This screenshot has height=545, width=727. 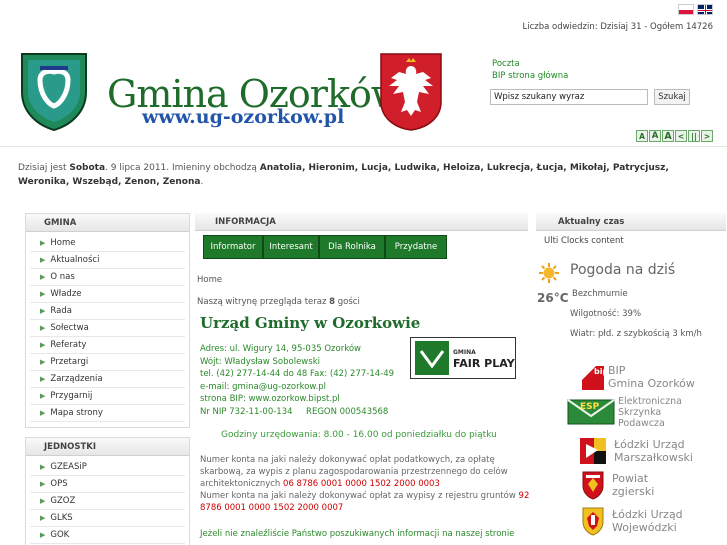 What do you see at coordinates (363, 146) in the screenshot?
I see `header-divider` at bounding box center [363, 146].